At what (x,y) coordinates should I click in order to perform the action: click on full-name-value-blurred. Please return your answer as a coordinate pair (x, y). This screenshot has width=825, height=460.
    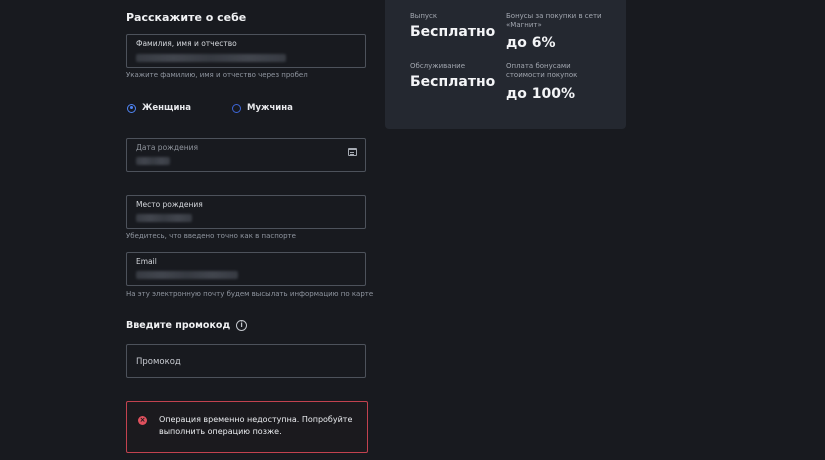
    Looking at the image, I should click on (211, 58).